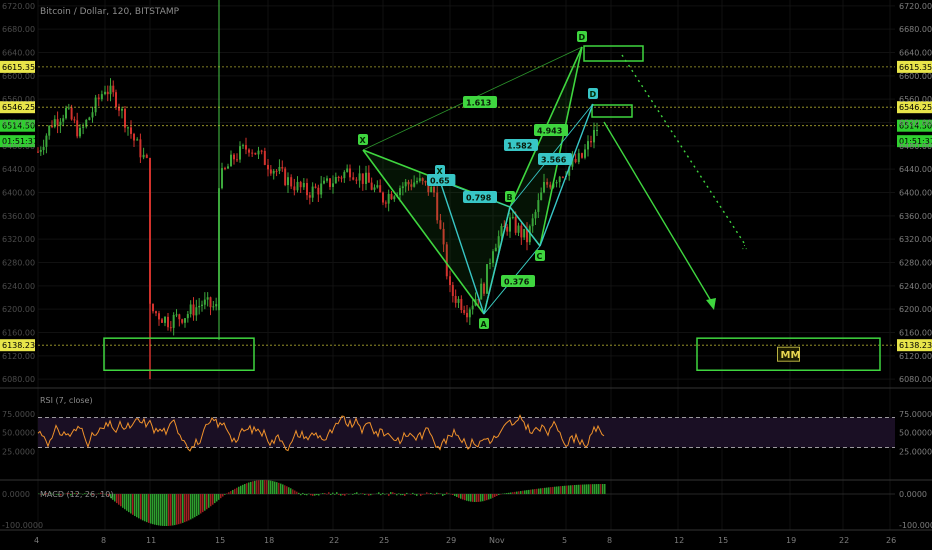  What do you see at coordinates (151, 540) in the screenshot?
I see `time-tick-label: 11` at bounding box center [151, 540].